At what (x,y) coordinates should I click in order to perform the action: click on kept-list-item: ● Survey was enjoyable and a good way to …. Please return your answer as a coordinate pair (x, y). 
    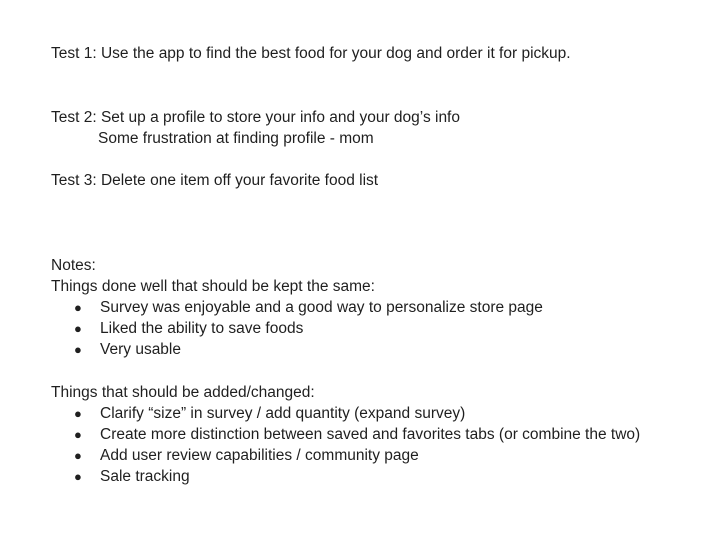
    Looking at the image, I should click on (307, 307).